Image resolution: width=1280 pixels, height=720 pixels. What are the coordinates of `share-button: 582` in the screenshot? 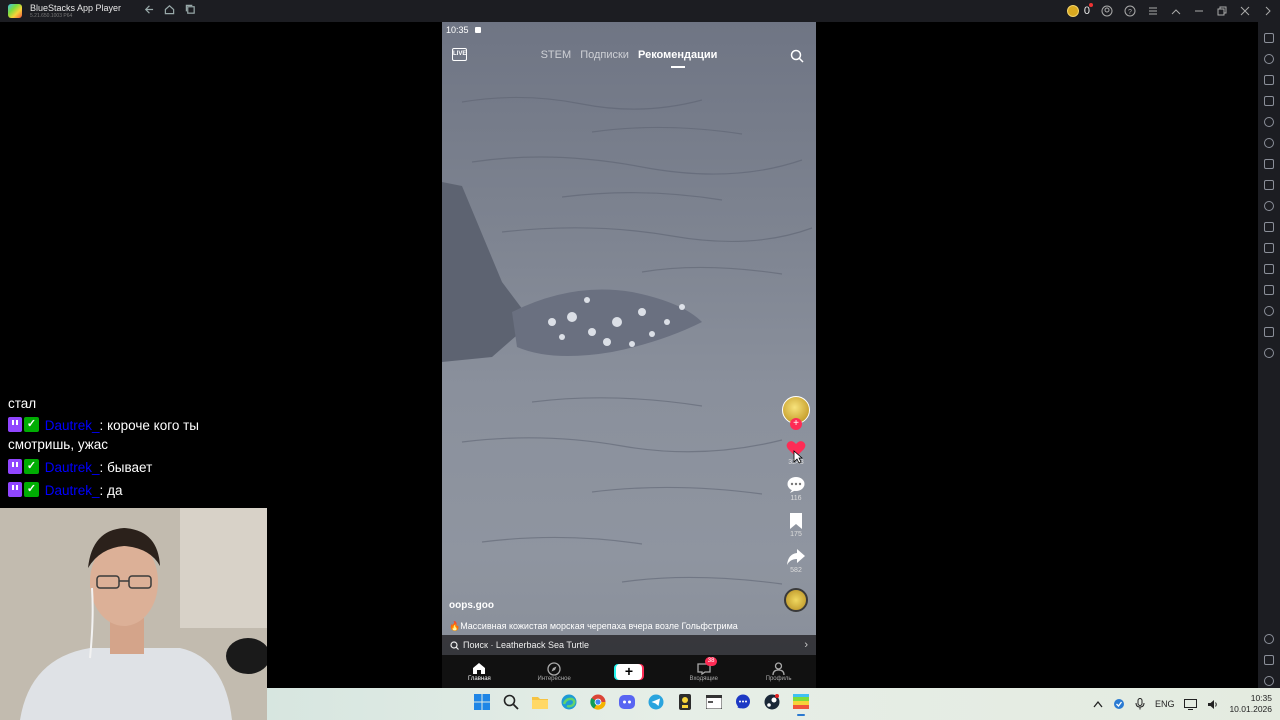 It's located at (796, 561).